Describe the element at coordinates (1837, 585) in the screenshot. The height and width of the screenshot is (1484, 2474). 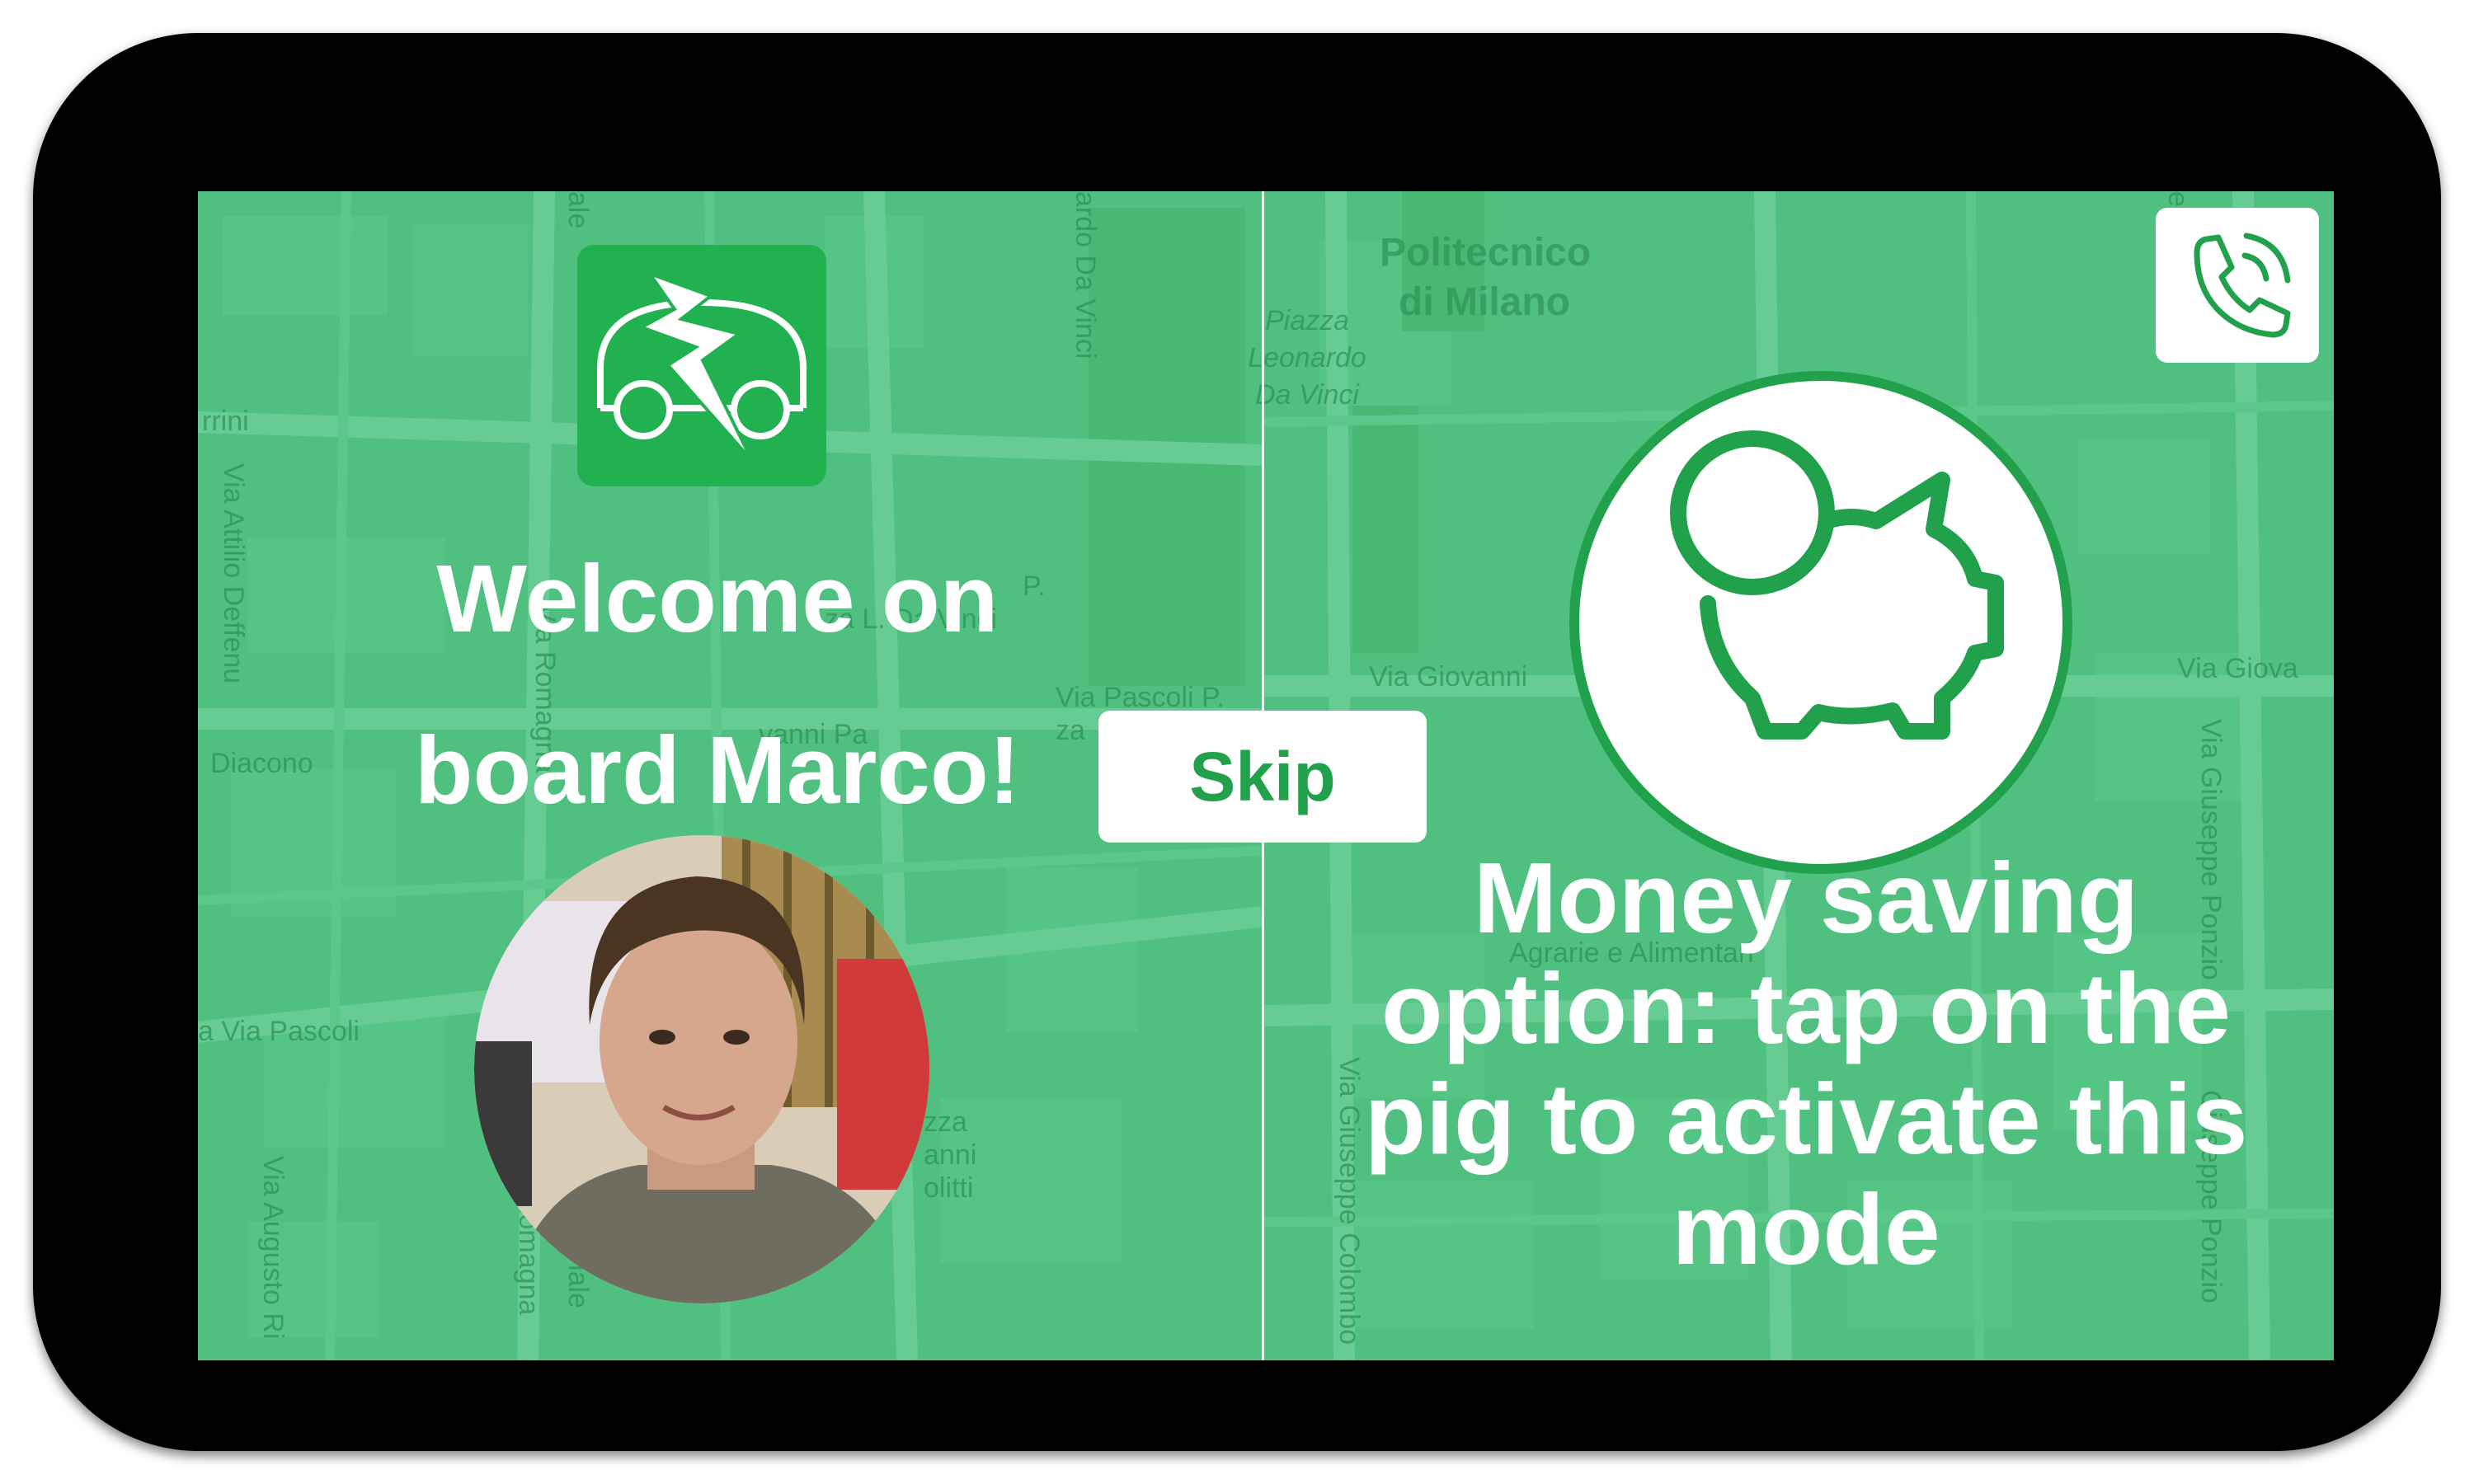
I see `piggy-bank-icon` at that location.